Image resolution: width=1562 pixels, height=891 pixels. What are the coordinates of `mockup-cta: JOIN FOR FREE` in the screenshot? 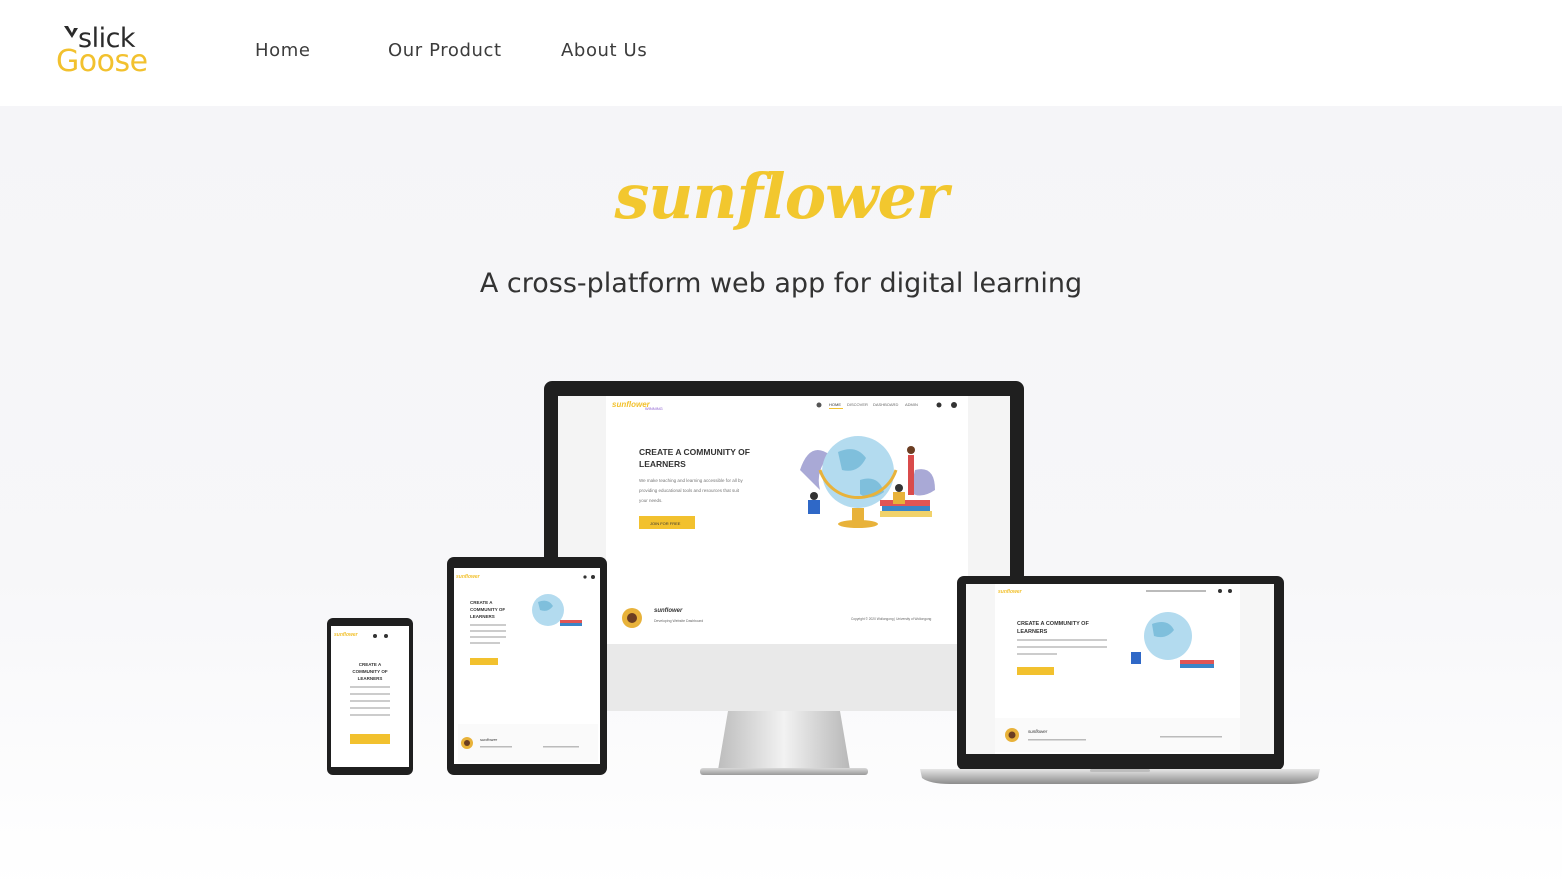 It's located at (665, 523).